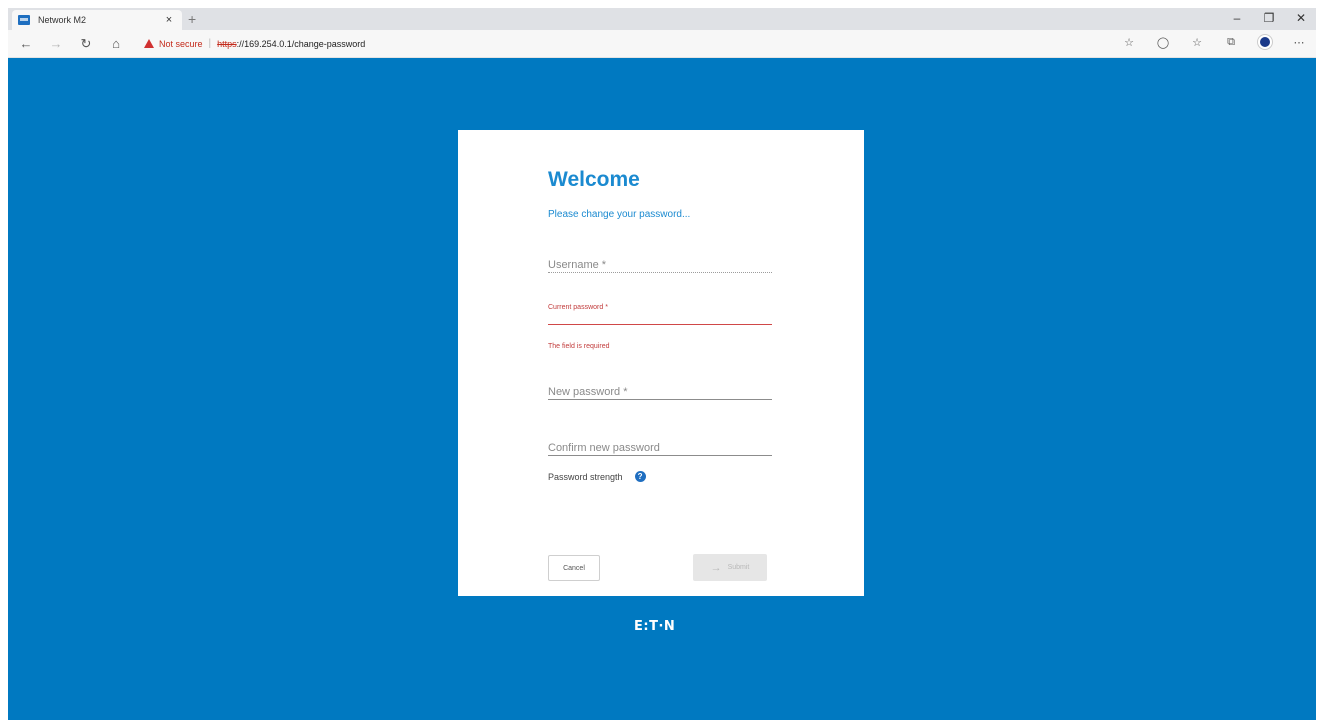 The width and height of the screenshot is (1320, 720). Describe the element at coordinates (149, 43) in the screenshot. I see `warning-icon` at that location.